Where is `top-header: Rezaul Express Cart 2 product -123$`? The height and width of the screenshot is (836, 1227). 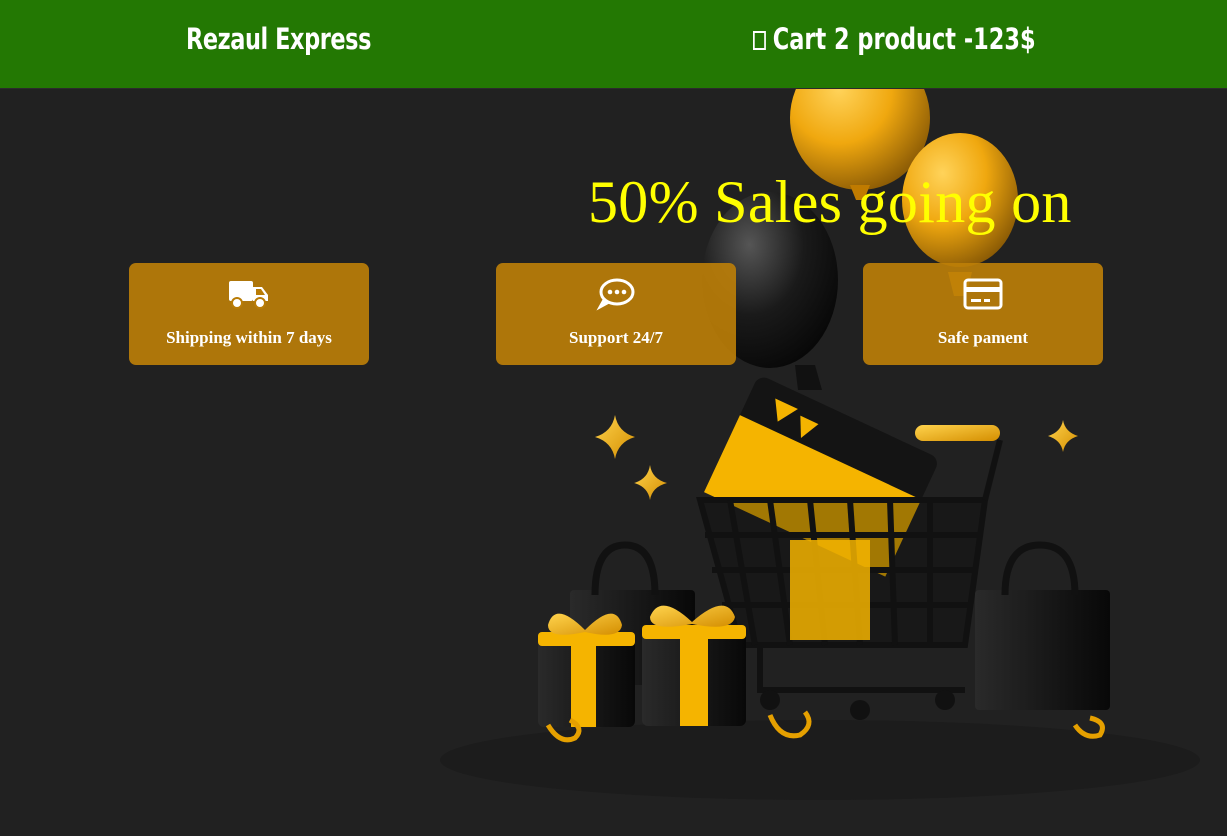
top-header: Rezaul Express Cart 2 product -123$ is located at coordinates (613, 44).